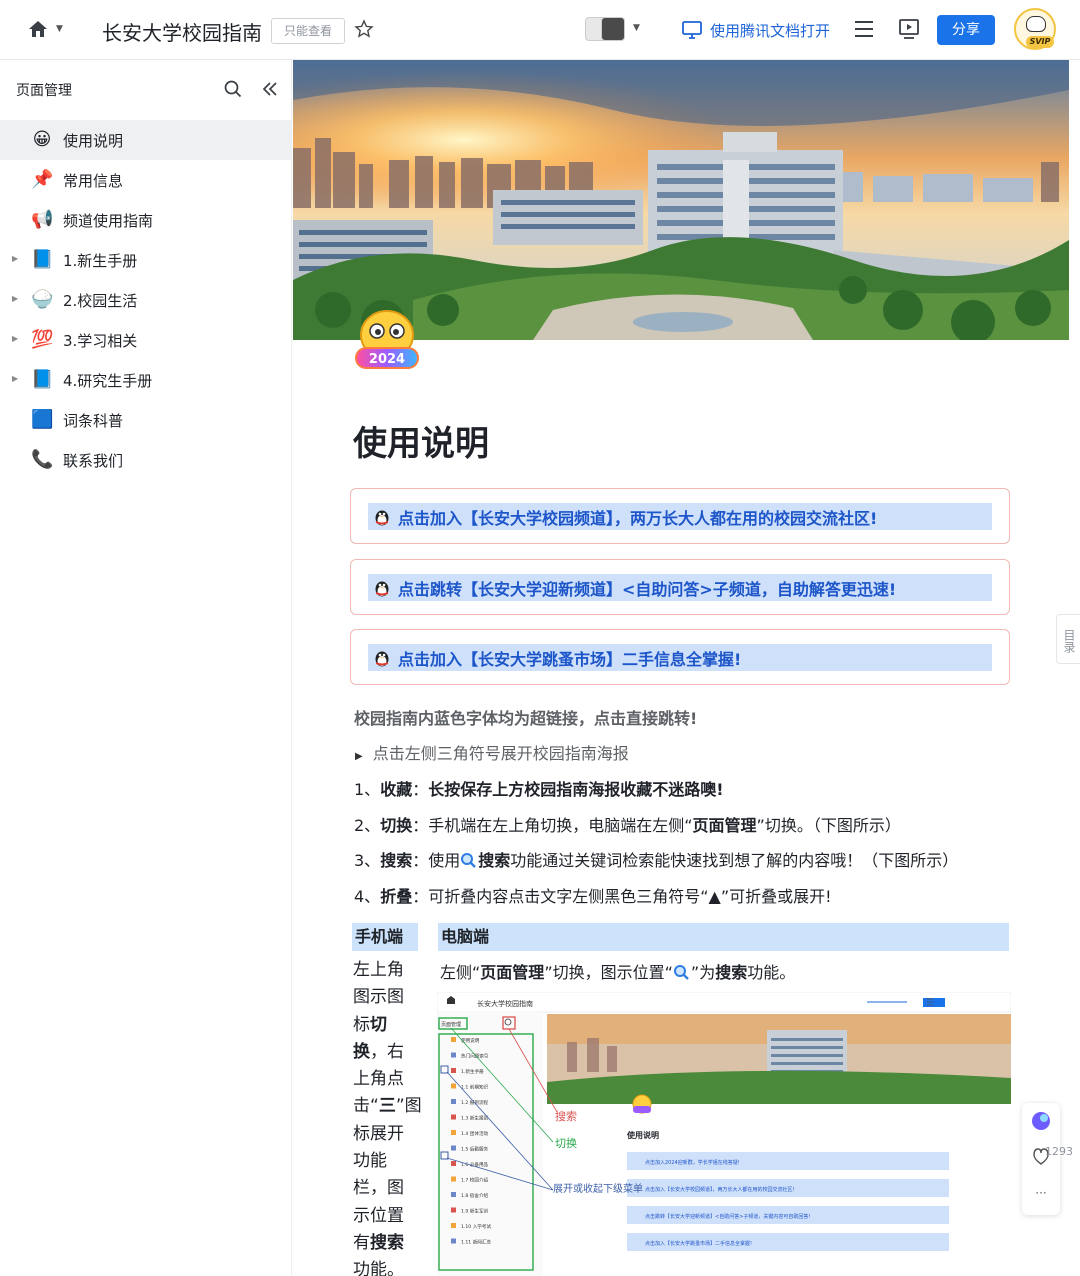  What do you see at coordinates (421, 444) in the screenshot?
I see `page-title: 使用说明` at bounding box center [421, 444].